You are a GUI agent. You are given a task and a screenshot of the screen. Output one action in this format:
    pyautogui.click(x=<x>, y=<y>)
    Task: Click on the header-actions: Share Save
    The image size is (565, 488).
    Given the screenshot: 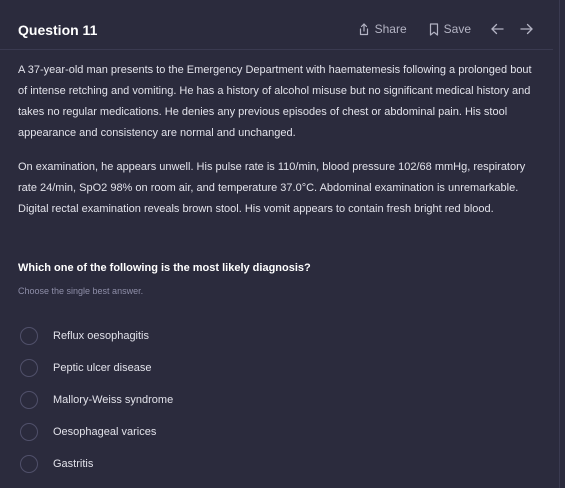 What is the action you would take?
    pyautogui.click(x=445, y=29)
    